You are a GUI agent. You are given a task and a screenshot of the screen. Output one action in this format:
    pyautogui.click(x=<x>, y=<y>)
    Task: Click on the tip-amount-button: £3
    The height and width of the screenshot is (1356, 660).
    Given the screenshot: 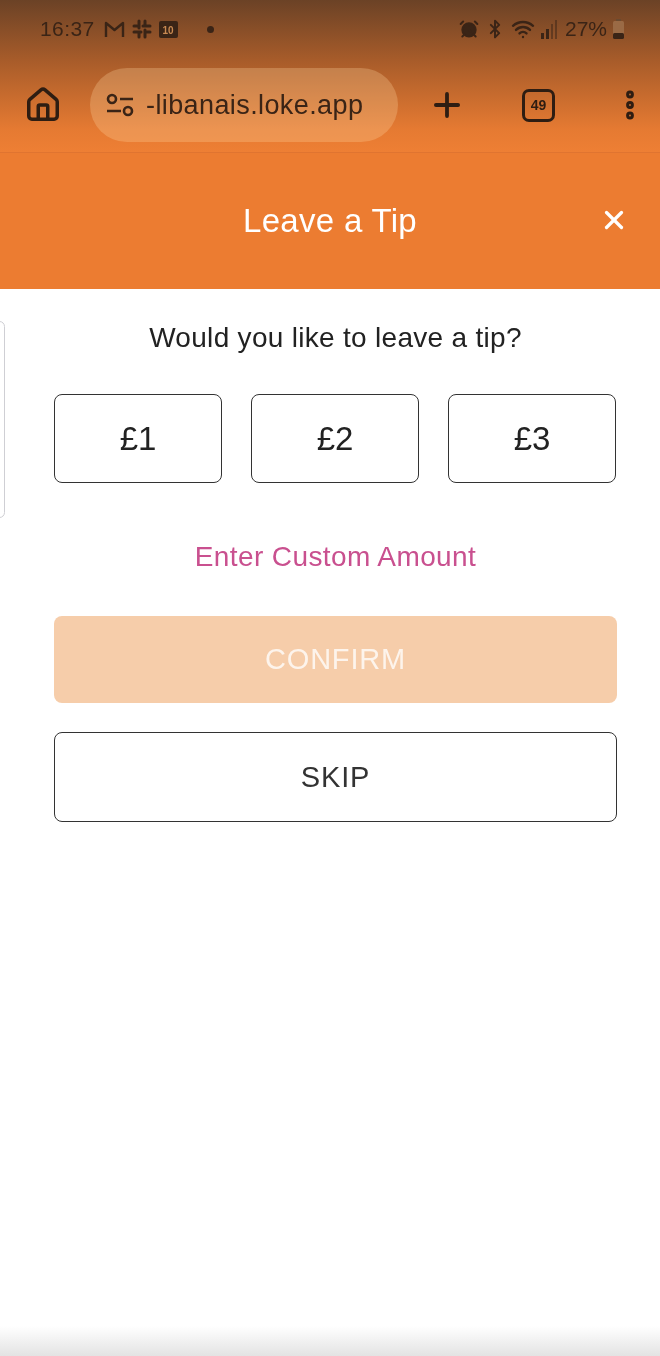 What is the action you would take?
    pyautogui.click(x=532, y=438)
    